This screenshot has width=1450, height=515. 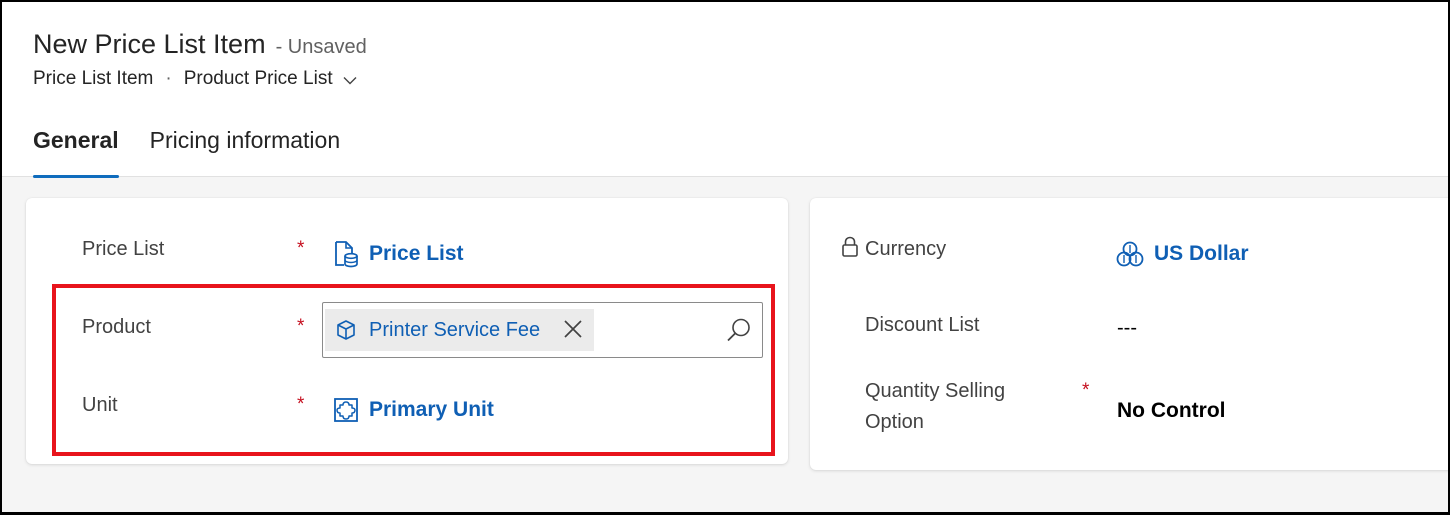 What do you see at coordinates (455, 329) in the screenshot?
I see `selected-product-value: Printer Service Fee` at bounding box center [455, 329].